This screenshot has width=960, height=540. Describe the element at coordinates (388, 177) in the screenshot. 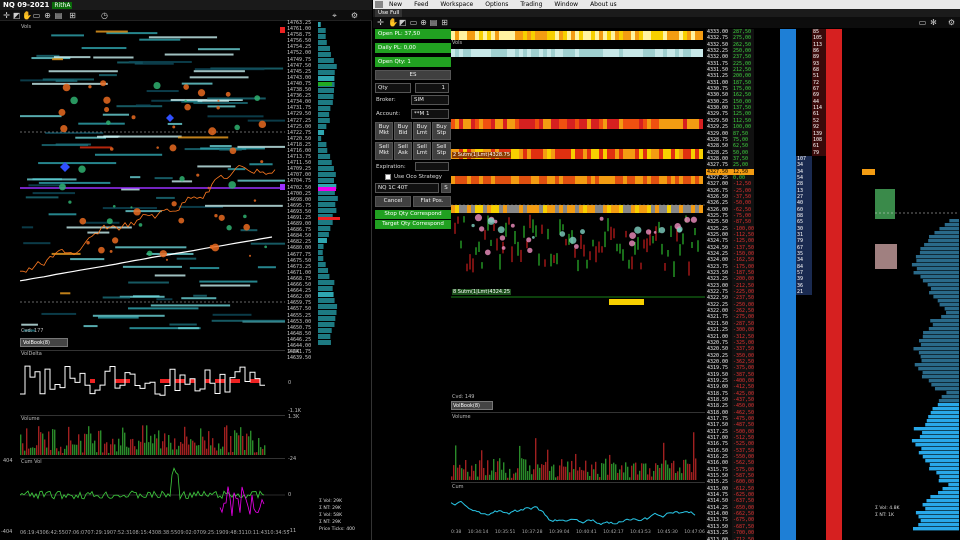

I see `oco-checkbox` at that location.